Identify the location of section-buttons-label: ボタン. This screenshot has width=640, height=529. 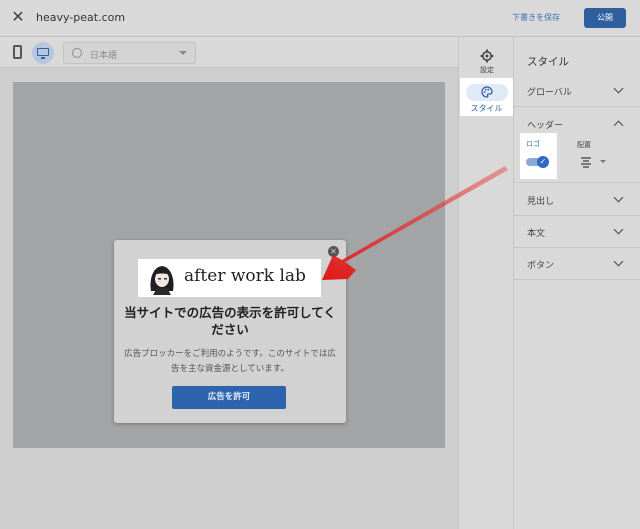
(541, 266).